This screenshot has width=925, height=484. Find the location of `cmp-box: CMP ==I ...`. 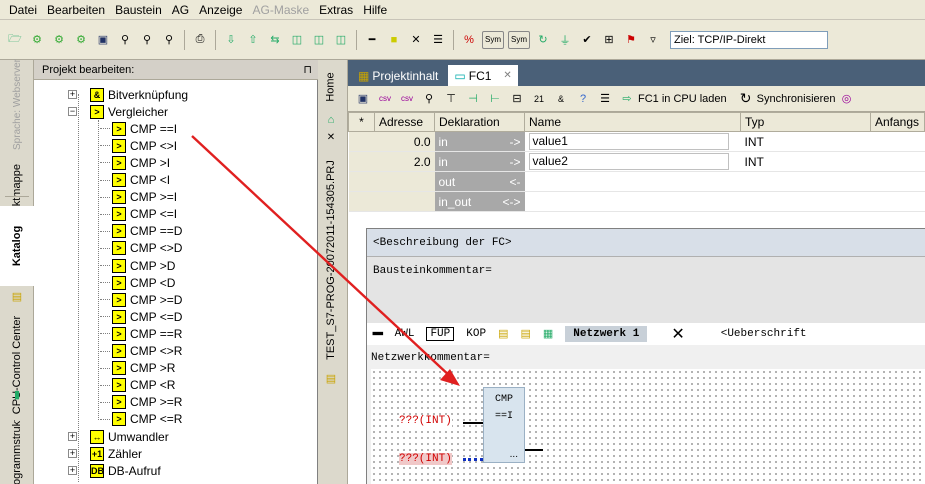

cmp-box: CMP ==I ... is located at coordinates (504, 425).